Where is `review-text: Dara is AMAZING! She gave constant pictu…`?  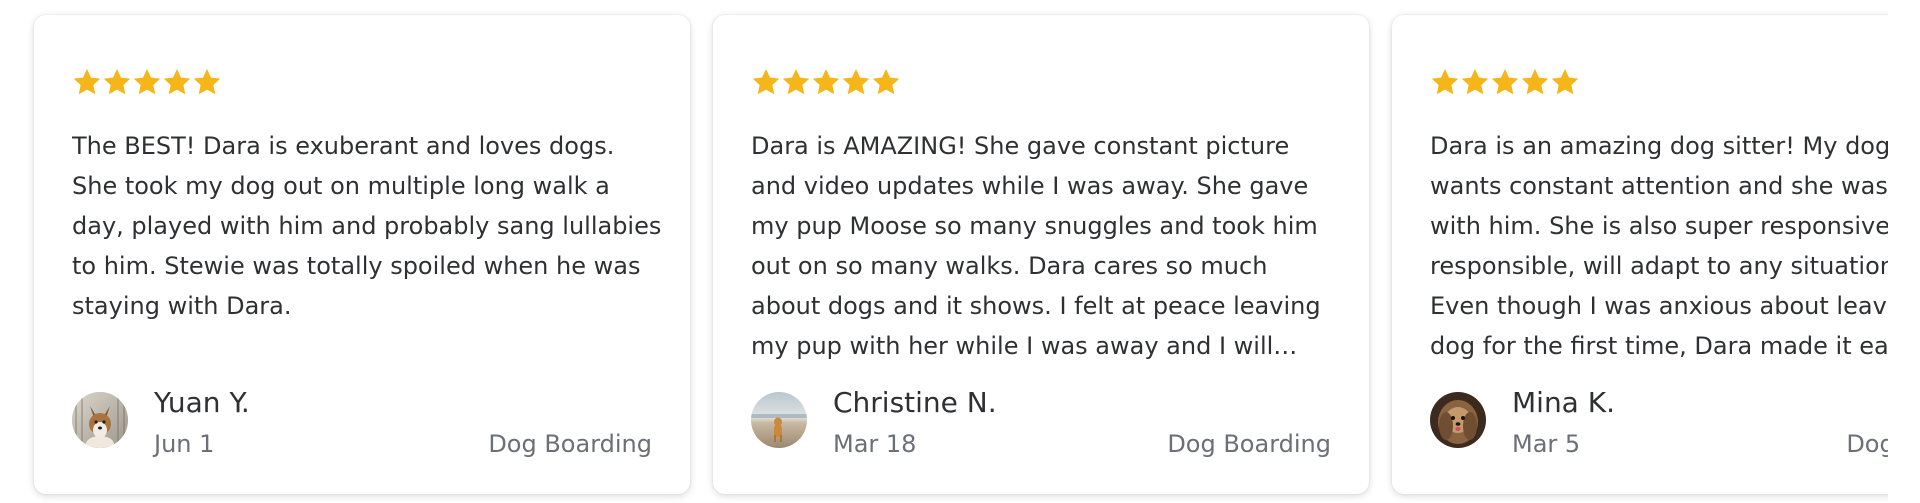
review-text: Dara is AMAZING! She gave constant pictu… is located at coordinates (1036, 246).